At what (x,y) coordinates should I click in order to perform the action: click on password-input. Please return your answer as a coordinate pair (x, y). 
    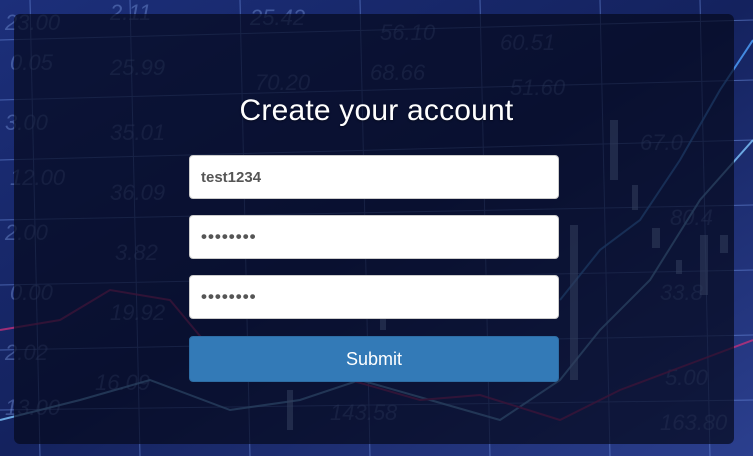
    Looking at the image, I should click on (374, 237).